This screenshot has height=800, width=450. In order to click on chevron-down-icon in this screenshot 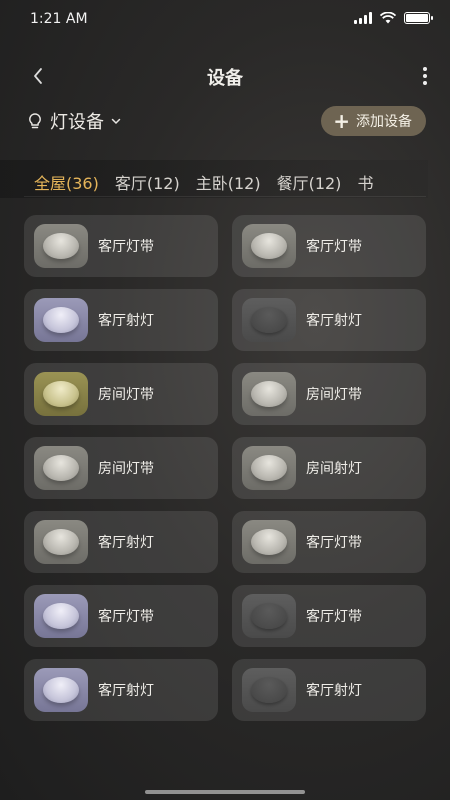, I will do `click(116, 121)`.